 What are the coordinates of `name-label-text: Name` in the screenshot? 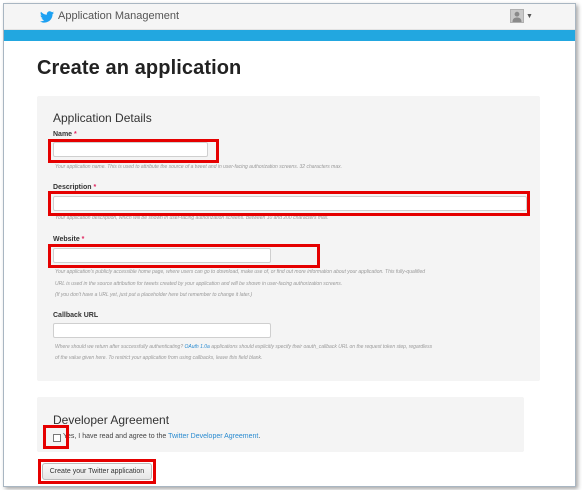 It's located at (63, 134).